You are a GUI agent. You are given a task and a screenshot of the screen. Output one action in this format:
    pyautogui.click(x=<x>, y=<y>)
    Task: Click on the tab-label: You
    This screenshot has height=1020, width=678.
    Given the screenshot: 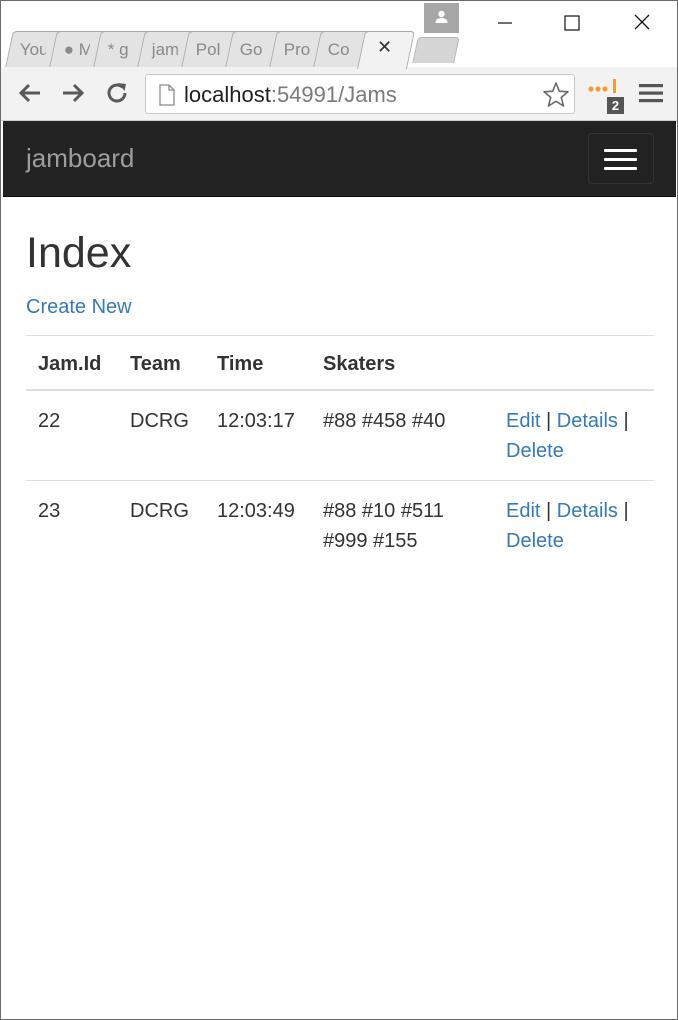 What is the action you would take?
    pyautogui.click(x=32, y=49)
    